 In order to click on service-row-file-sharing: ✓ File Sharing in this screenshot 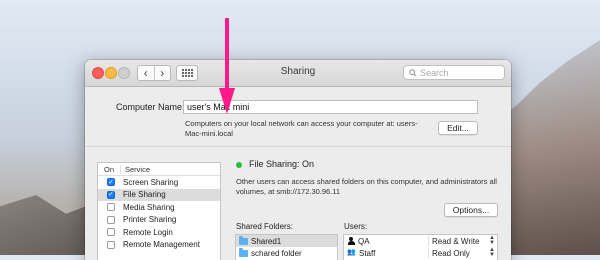, I will do `click(159, 194)`.